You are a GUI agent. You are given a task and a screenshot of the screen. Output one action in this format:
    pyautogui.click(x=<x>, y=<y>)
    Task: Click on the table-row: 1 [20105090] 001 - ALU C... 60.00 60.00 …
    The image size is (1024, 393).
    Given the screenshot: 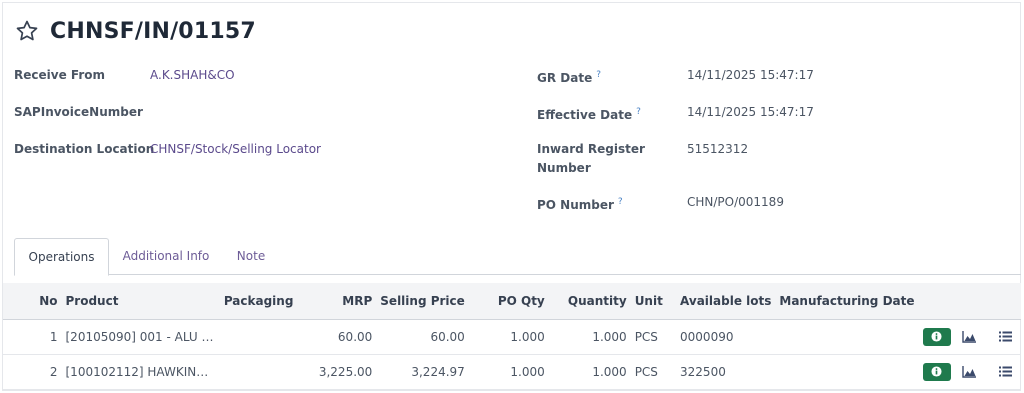 What is the action you would take?
    pyautogui.click(x=512, y=337)
    